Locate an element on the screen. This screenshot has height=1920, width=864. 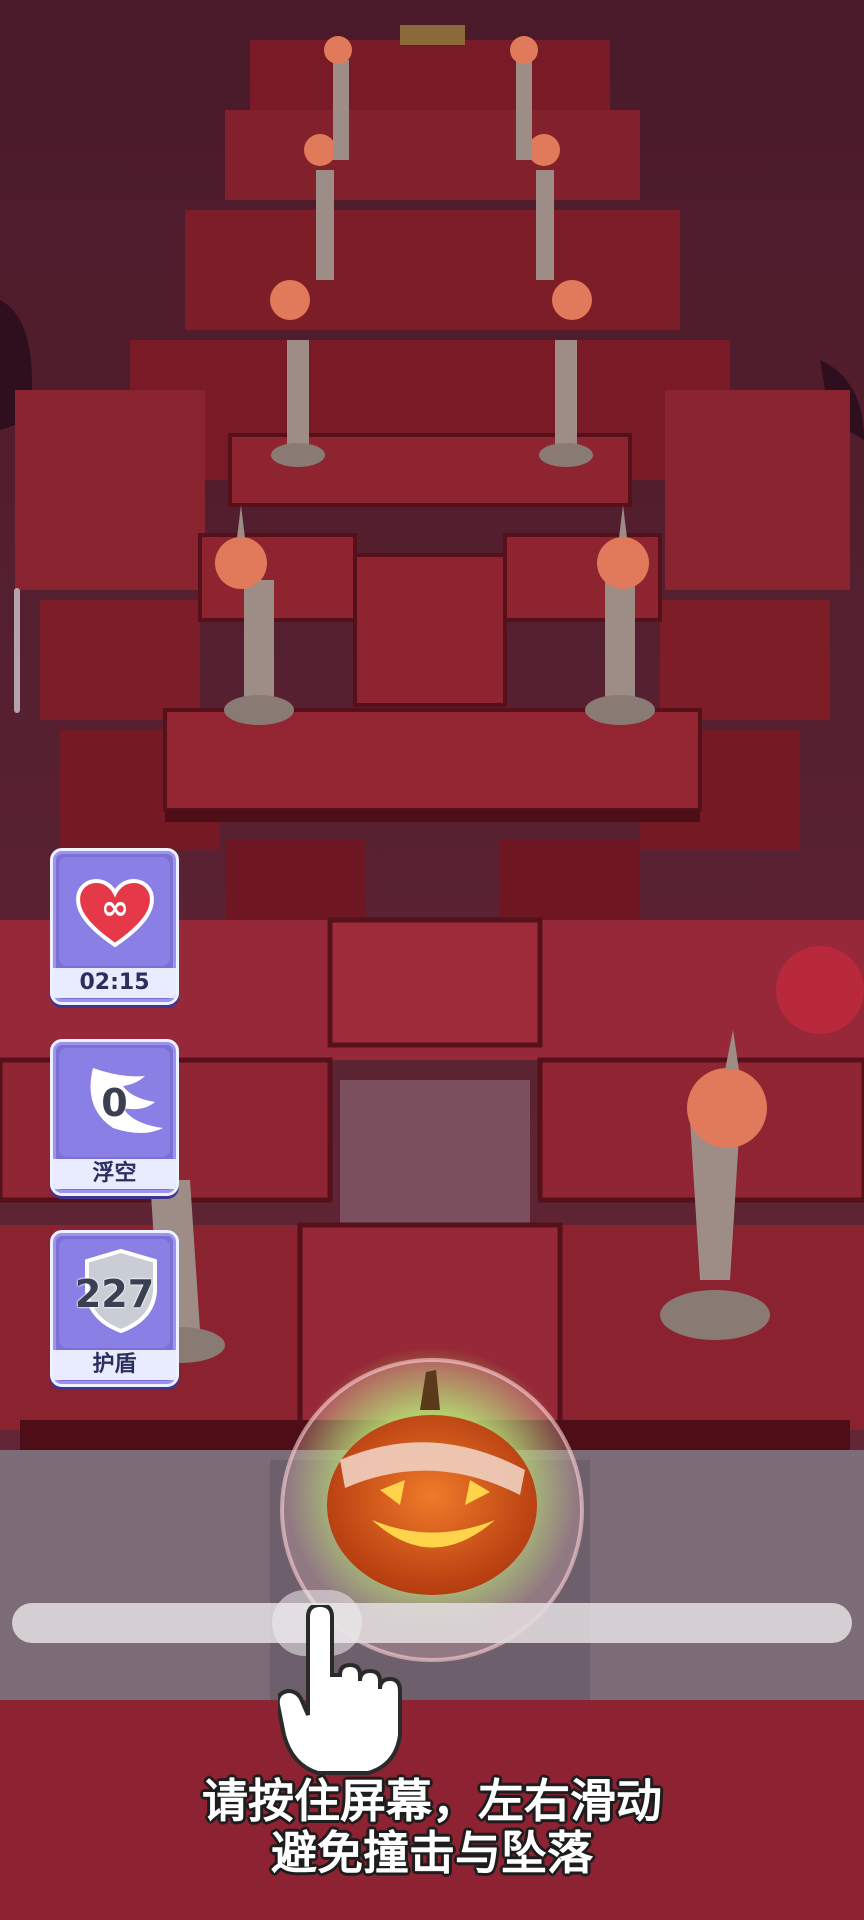
infinity-heart-icon: ∞ is located at coordinates (114, 912).